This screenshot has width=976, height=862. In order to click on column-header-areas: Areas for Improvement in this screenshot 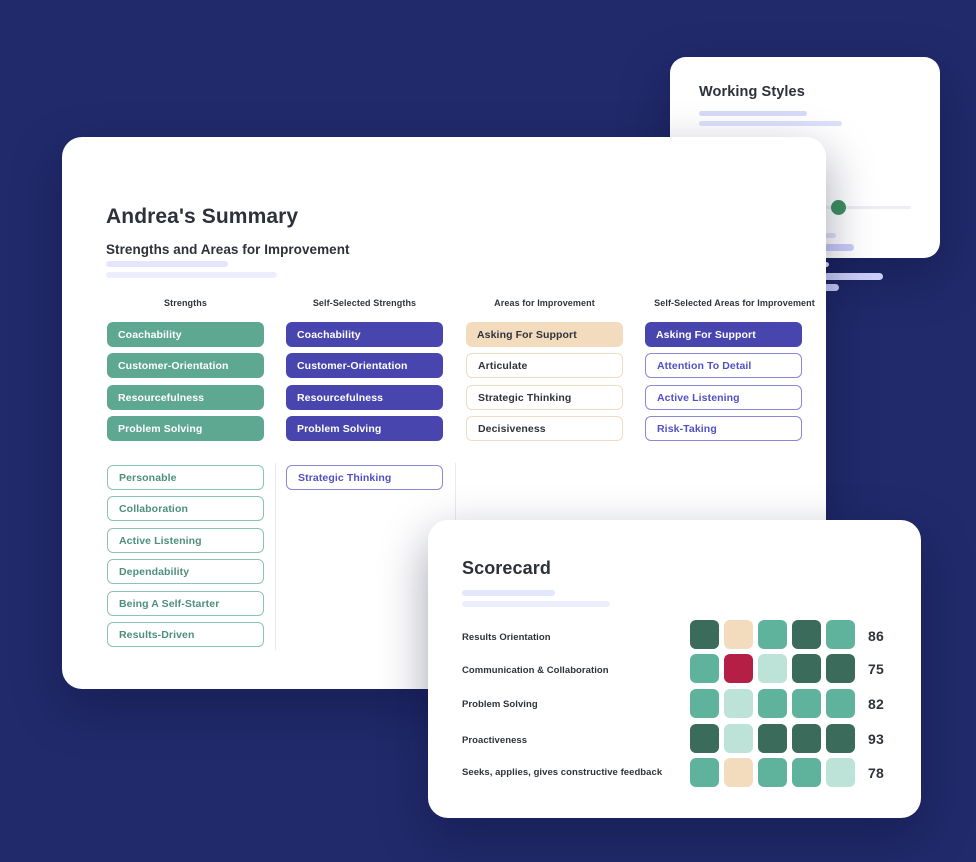, I will do `click(544, 303)`.